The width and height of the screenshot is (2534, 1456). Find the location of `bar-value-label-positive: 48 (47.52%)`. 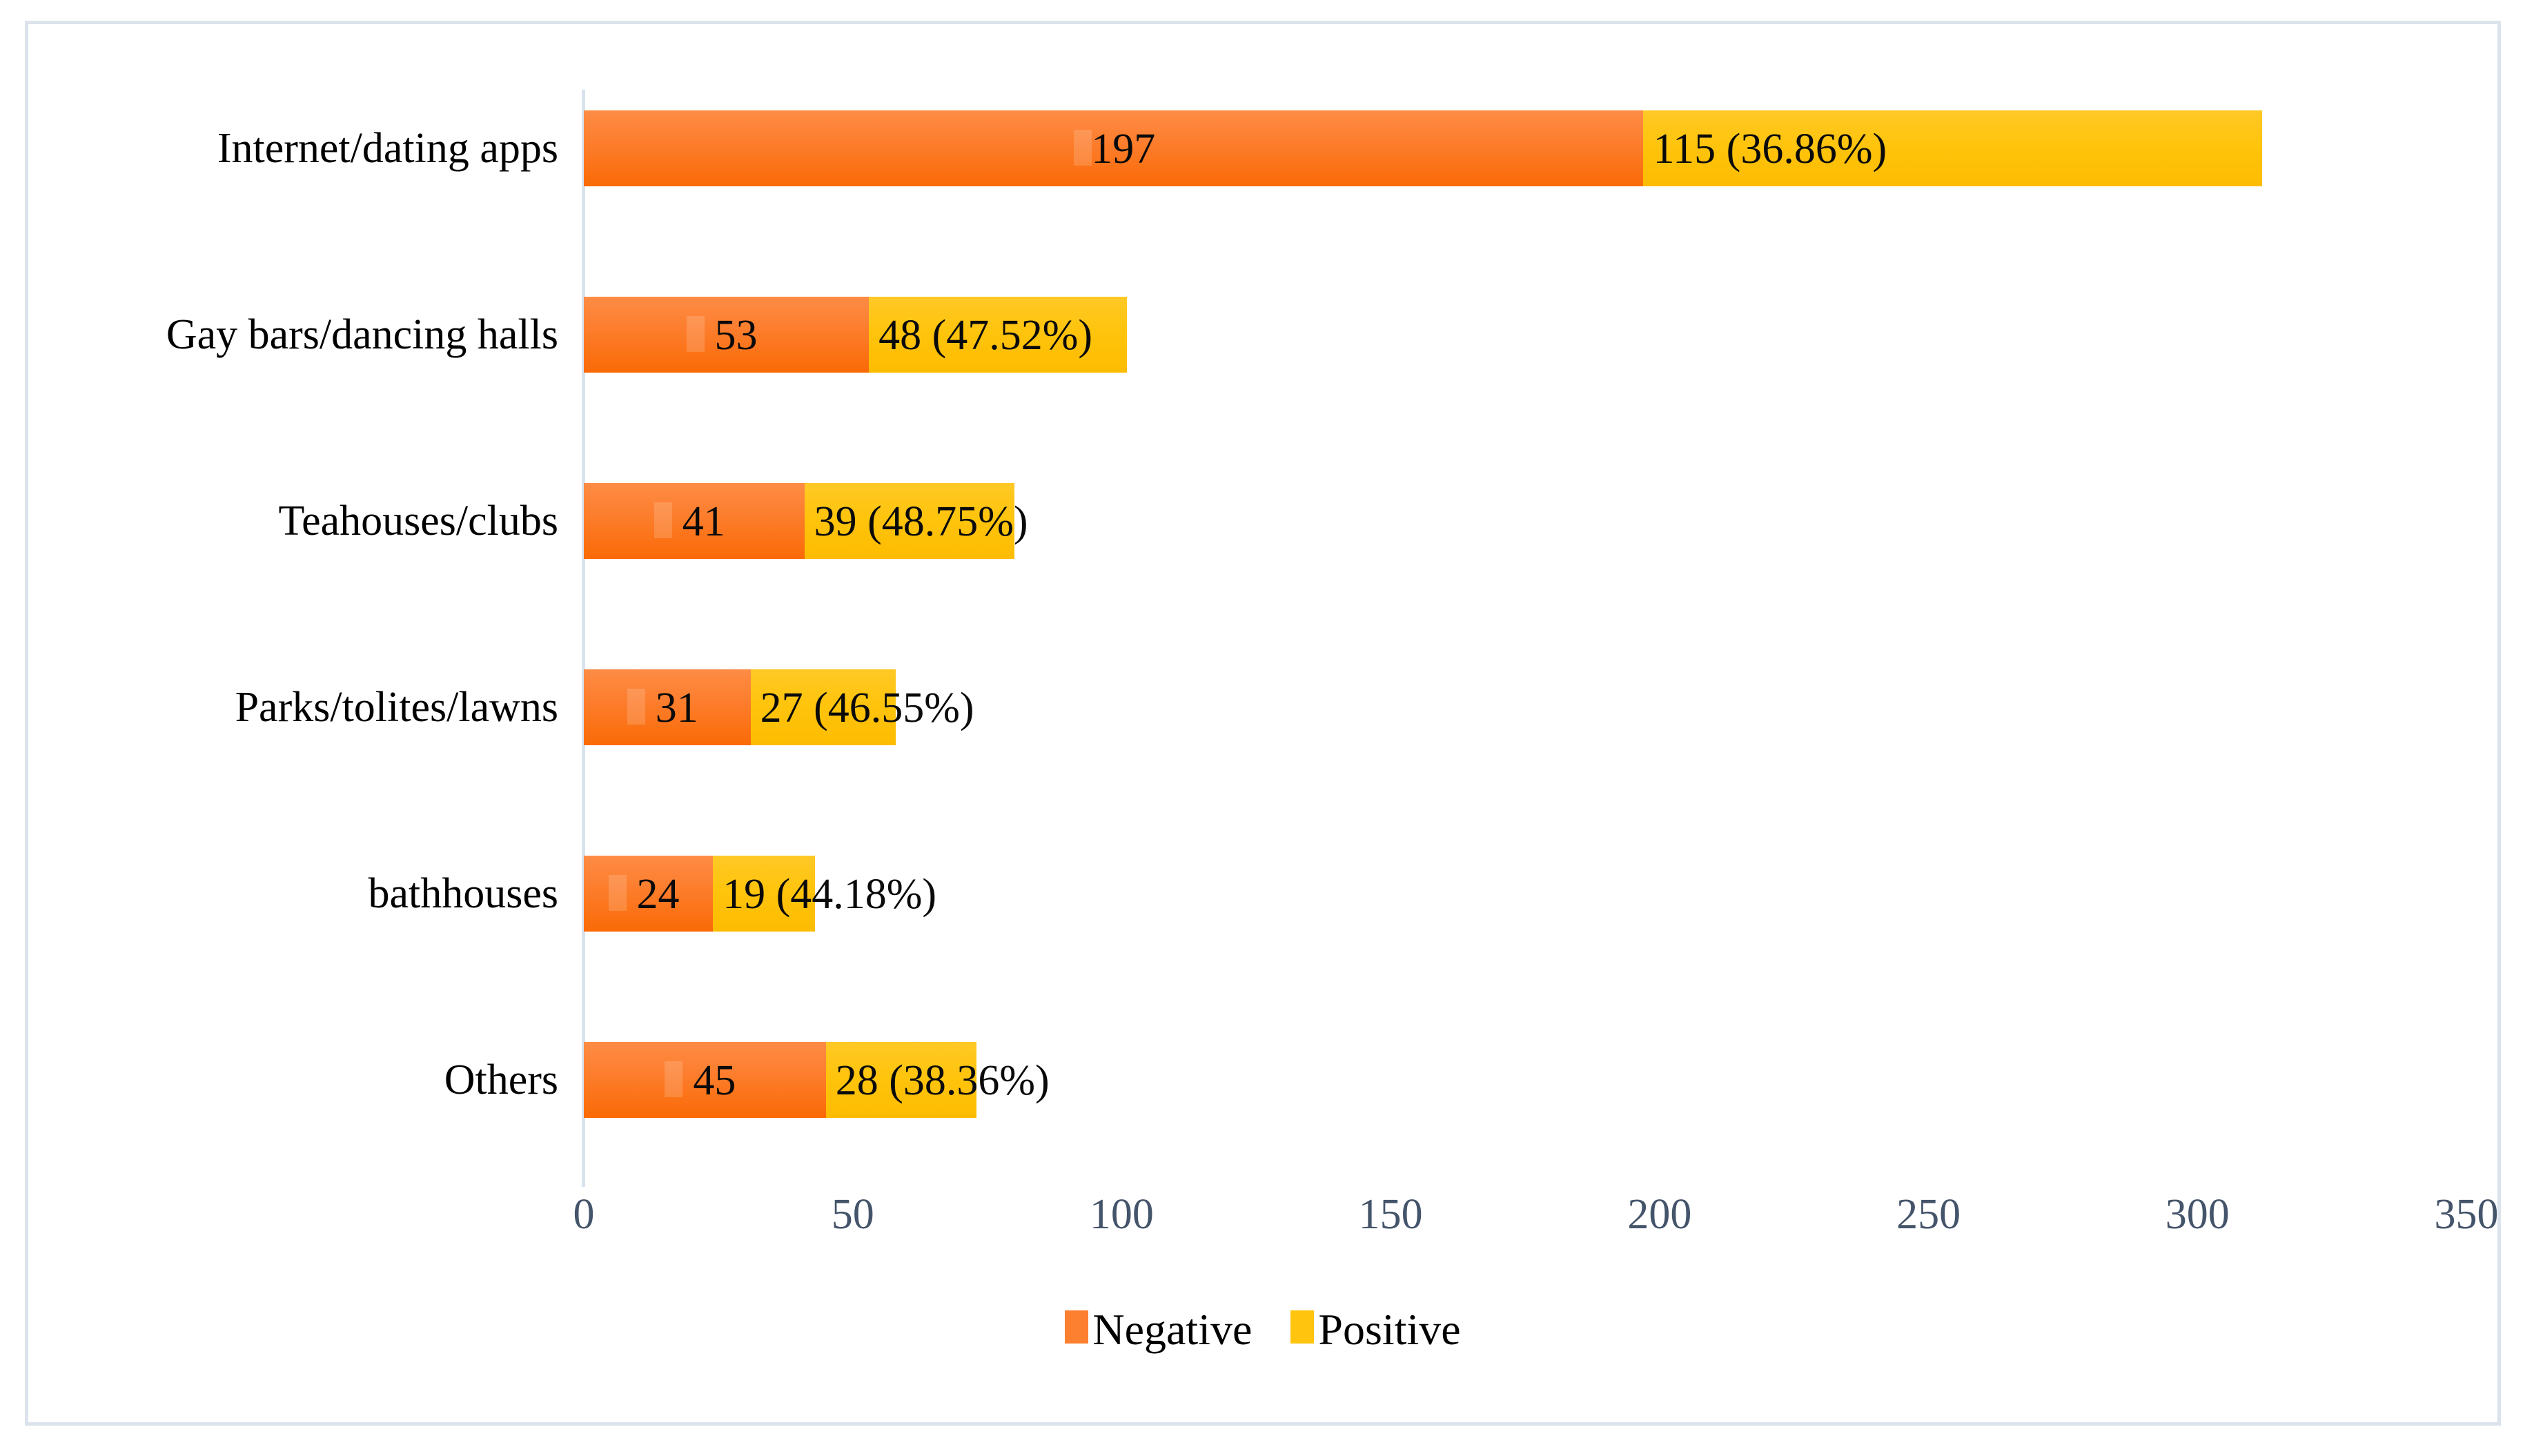

bar-value-label-positive: 48 (47.52%) is located at coordinates (985, 335).